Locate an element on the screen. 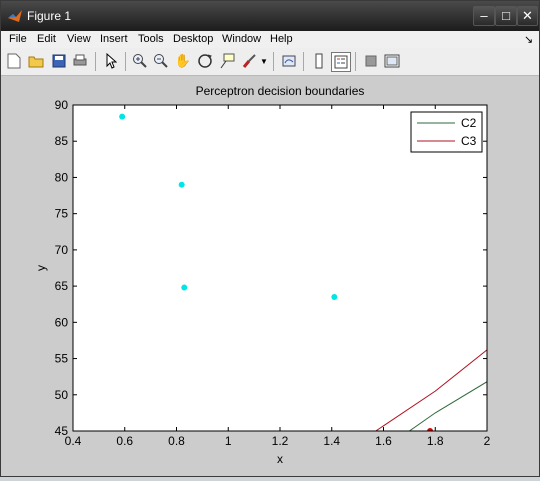 The width and height of the screenshot is (540, 481). zoom-out-icon is located at coordinates (161, 61).